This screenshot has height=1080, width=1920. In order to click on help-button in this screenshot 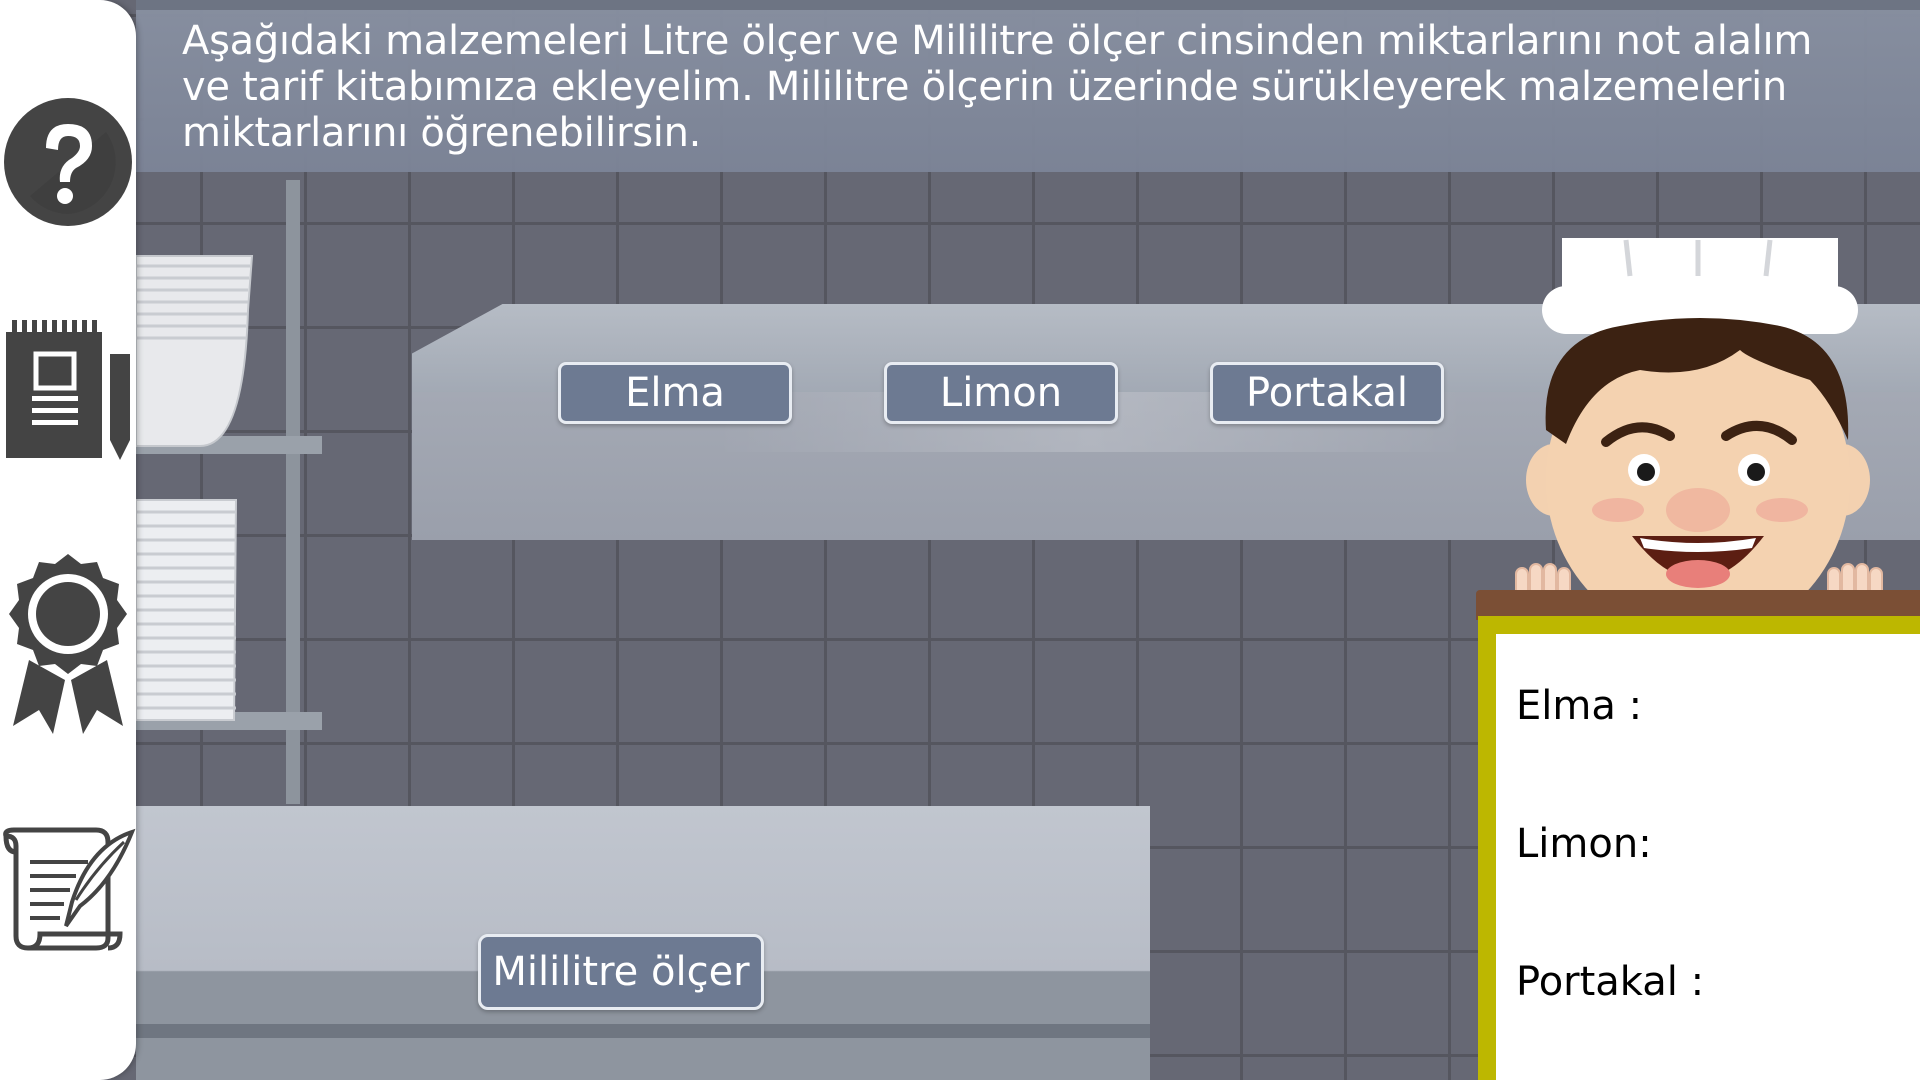, I will do `click(68, 162)`.